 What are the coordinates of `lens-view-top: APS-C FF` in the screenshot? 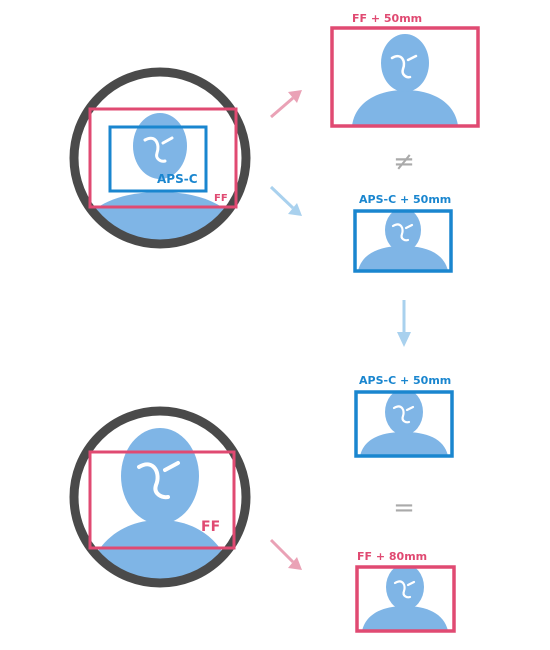 It's located at (160, 158).